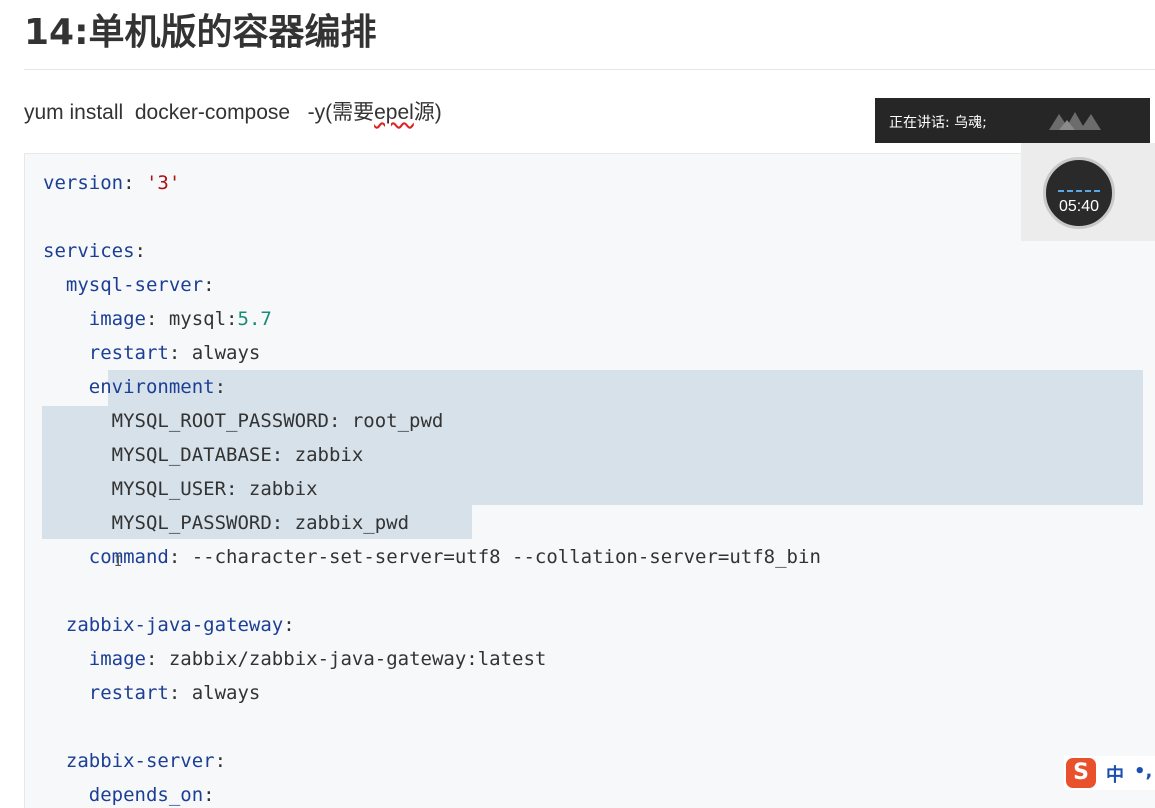 The height and width of the screenshot is (808, 1155). I want to click on code-token: MYSQL_USER: zabbix, so click(214, 489).